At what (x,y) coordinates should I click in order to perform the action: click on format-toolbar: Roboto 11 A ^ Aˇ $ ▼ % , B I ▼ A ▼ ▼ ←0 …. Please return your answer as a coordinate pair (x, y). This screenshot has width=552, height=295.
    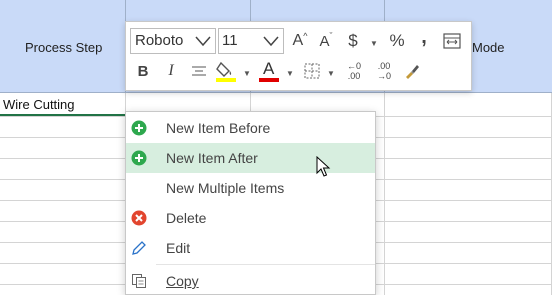
    Looking at the image, I should click on (298, 56).